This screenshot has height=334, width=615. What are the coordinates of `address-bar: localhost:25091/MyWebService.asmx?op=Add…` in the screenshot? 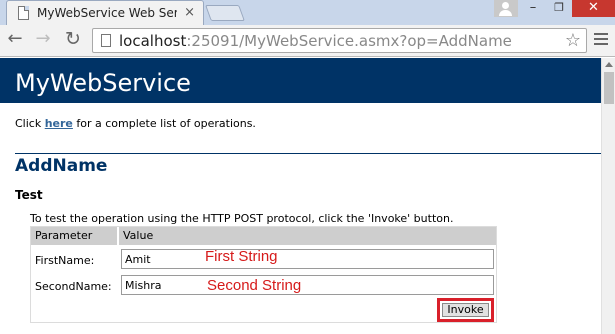 It's located at (339, 40).